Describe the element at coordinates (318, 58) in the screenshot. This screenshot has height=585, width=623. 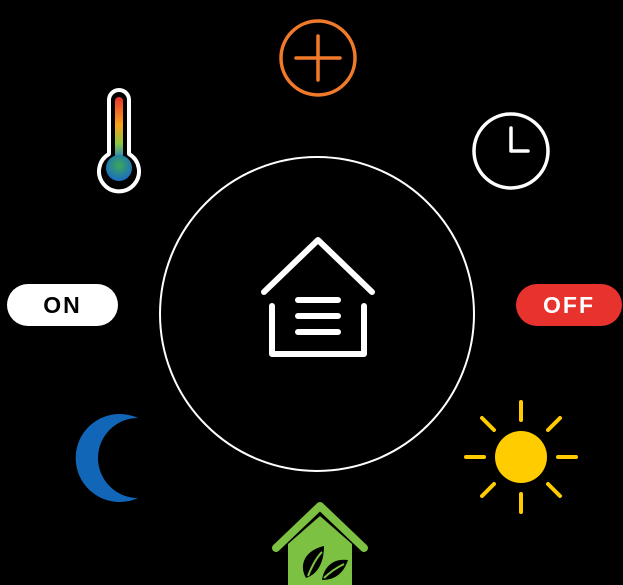
I see `add-button` at that location.